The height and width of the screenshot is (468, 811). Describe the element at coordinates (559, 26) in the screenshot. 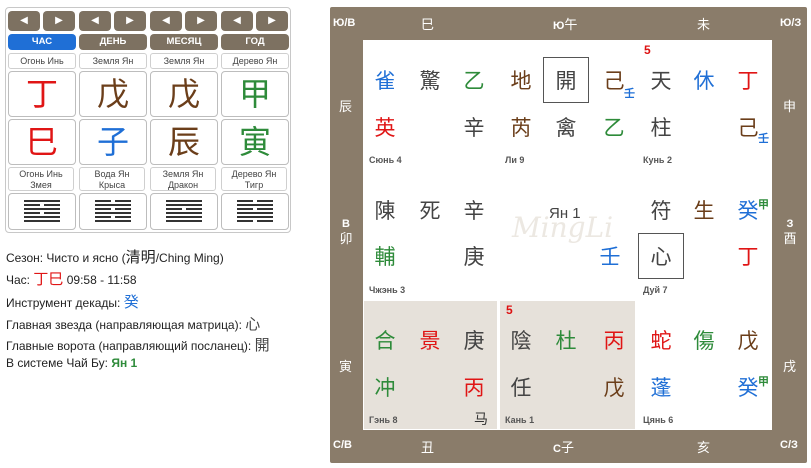

I see `direction-south: Ю` at that location.